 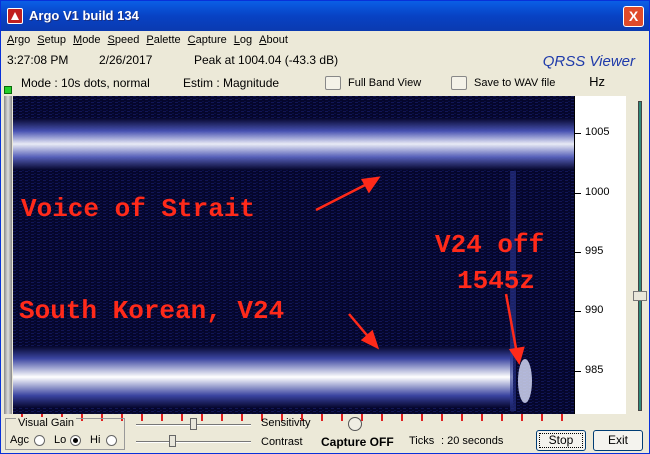 What do you see at coordinates (561, 440) in the screenshot?
I see `stop-button: Stop` at bounding box center [561, 440].